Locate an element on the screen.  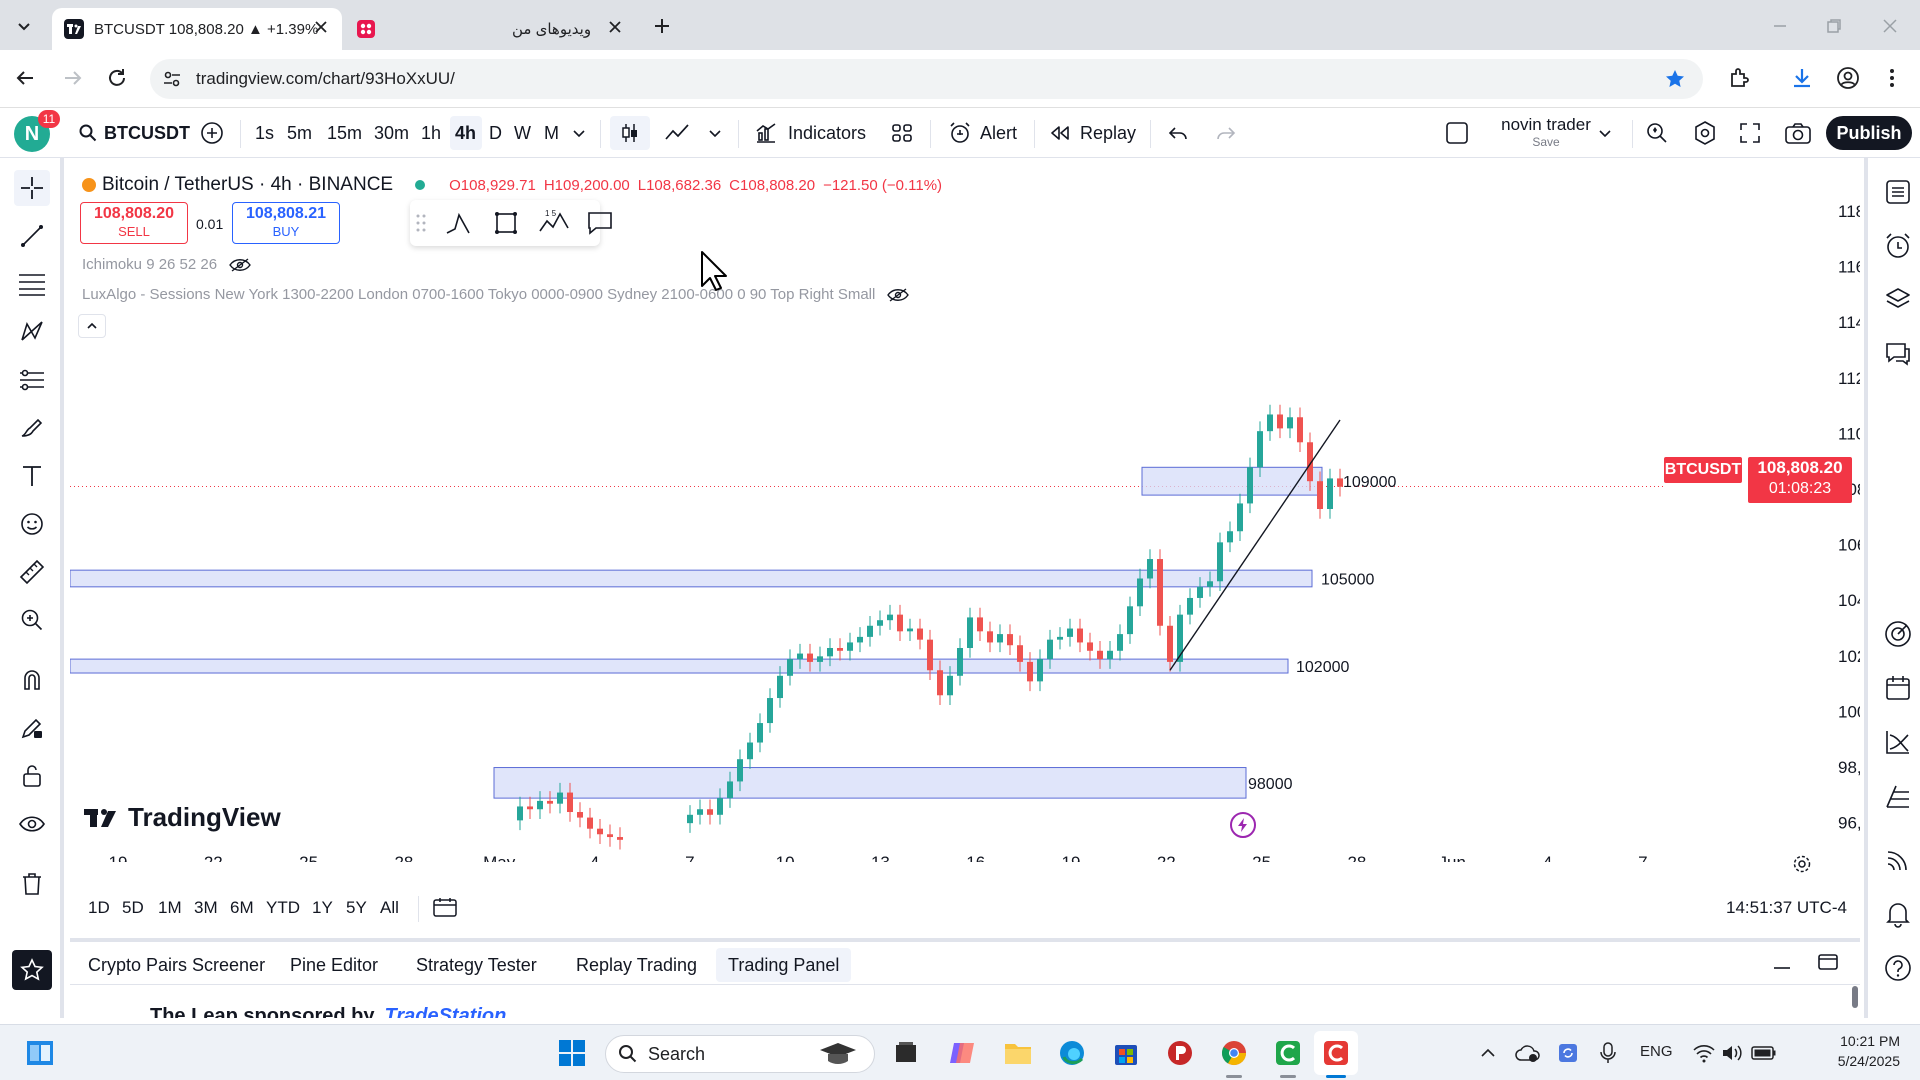
calendar-button is located at coordinates (1898, 688).